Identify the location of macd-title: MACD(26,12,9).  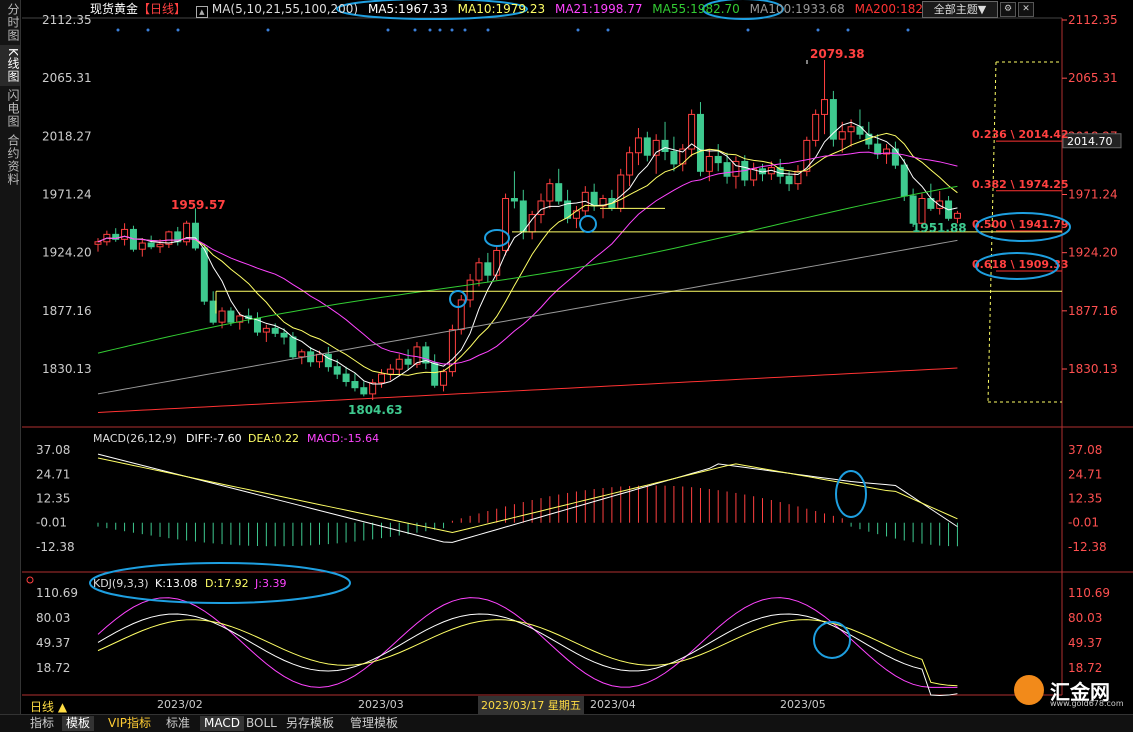
(135, 438).